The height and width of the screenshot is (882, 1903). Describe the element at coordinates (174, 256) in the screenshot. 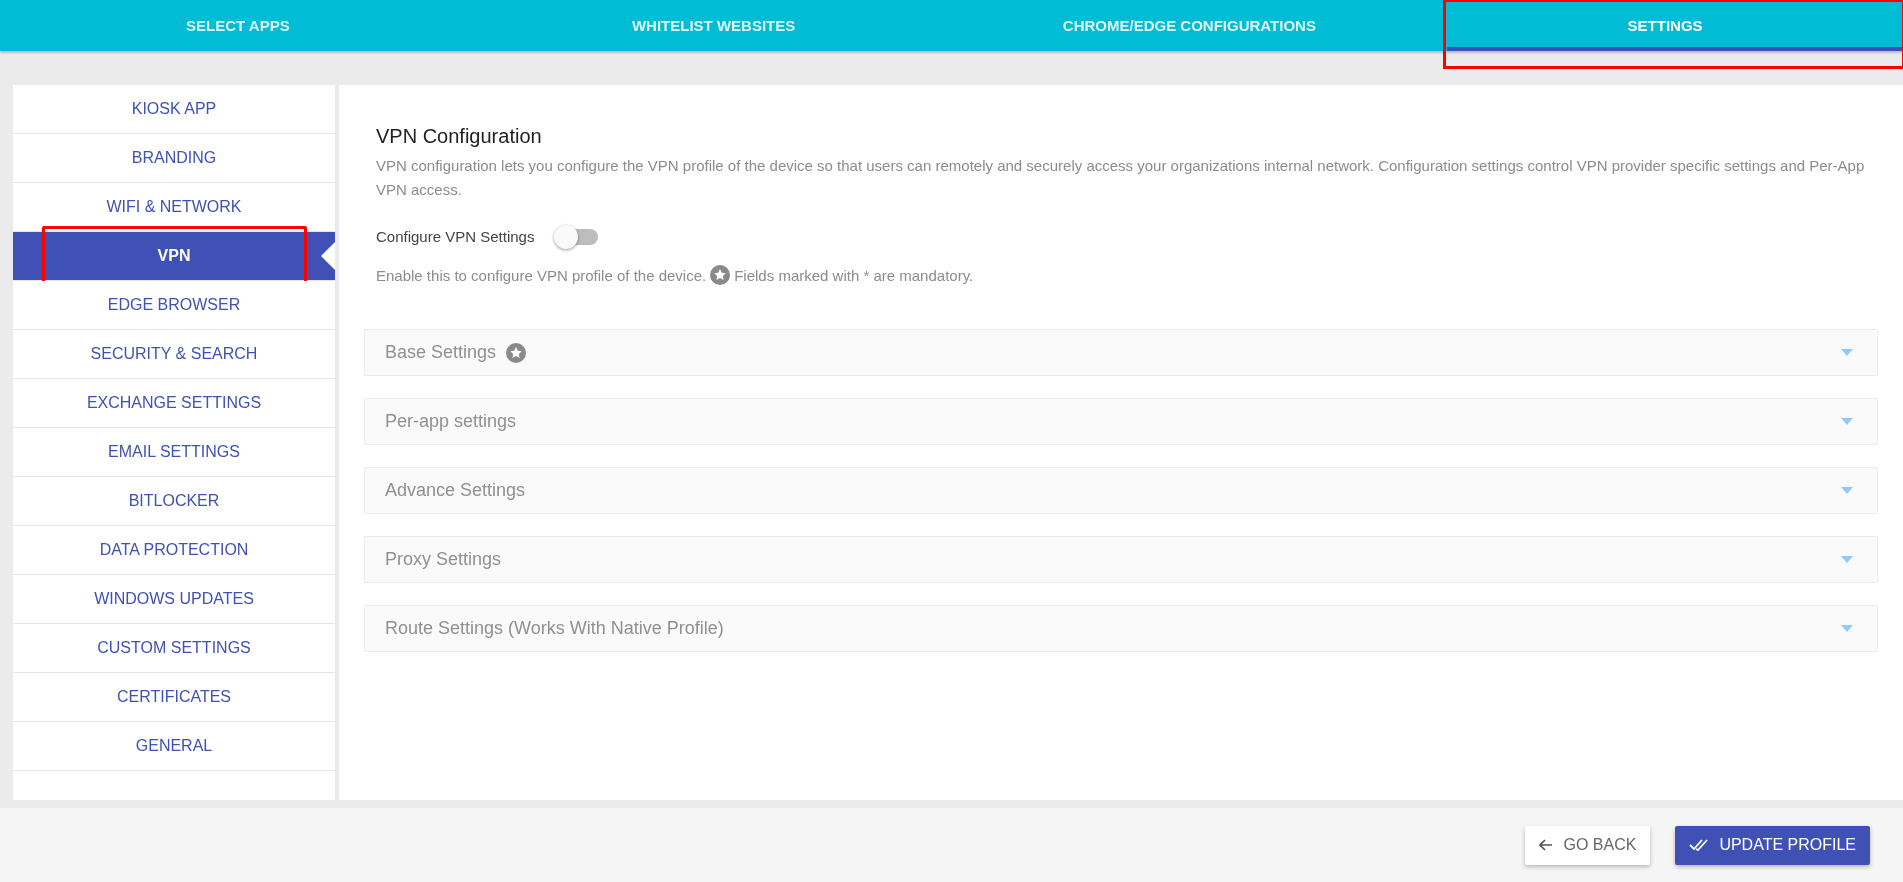

I see `sidebar-item: VPN` at that location.